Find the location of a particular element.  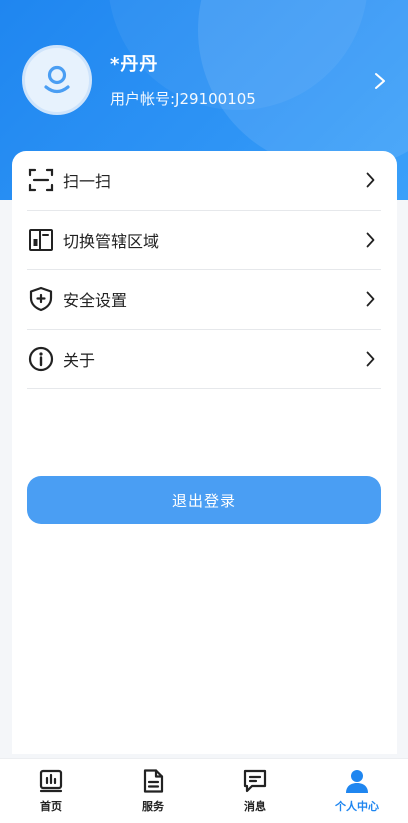

tab-services: 服务 is located at coordinates (153, 791).